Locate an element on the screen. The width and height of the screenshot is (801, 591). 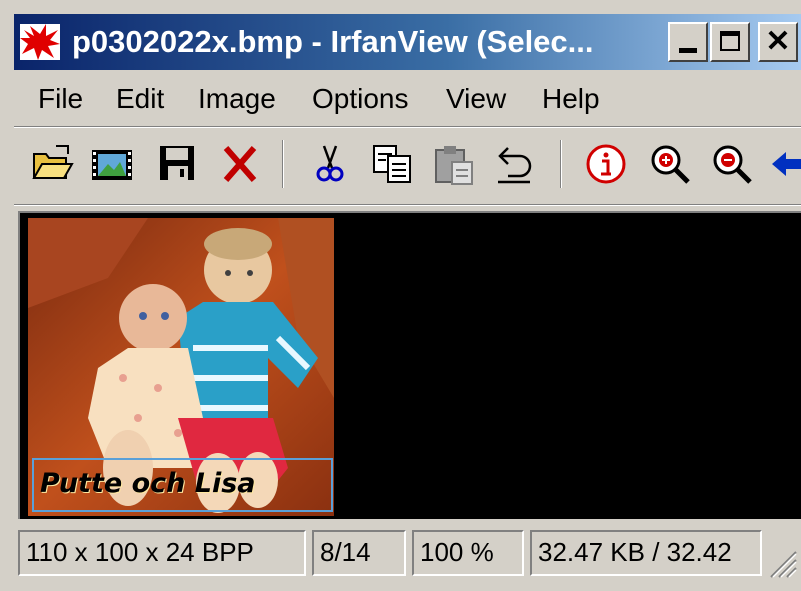
info-icon is located at coordinates (606, 164).